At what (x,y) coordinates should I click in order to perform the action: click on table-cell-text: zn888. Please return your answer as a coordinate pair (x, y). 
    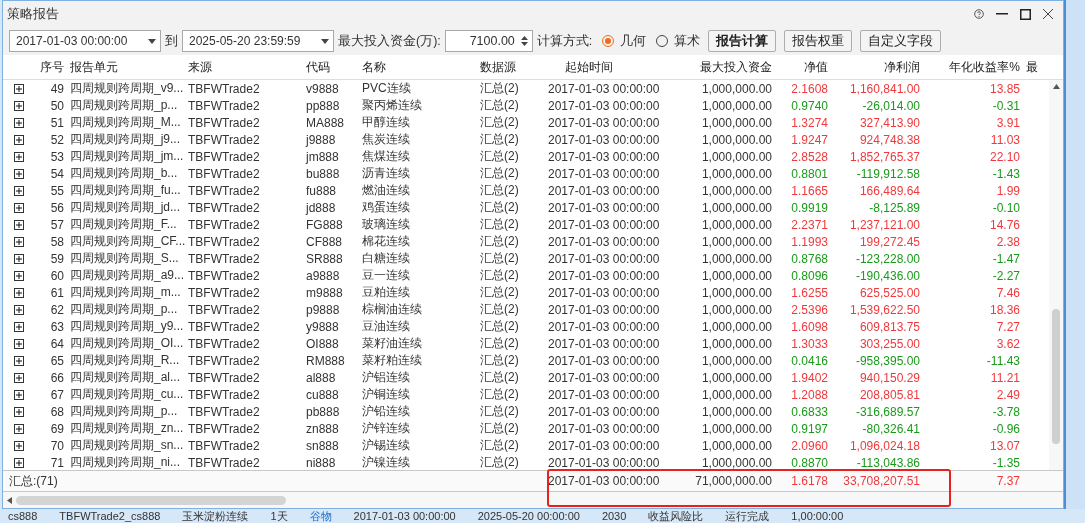
    Looking at the image, I should click on (322, 428).